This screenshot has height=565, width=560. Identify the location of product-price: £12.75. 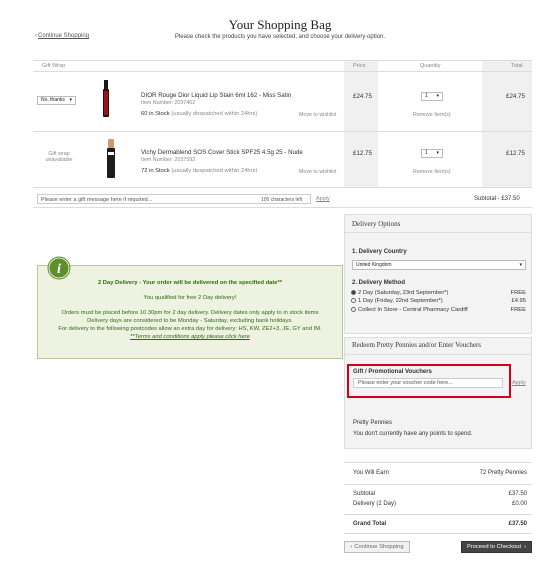
(362, 153).